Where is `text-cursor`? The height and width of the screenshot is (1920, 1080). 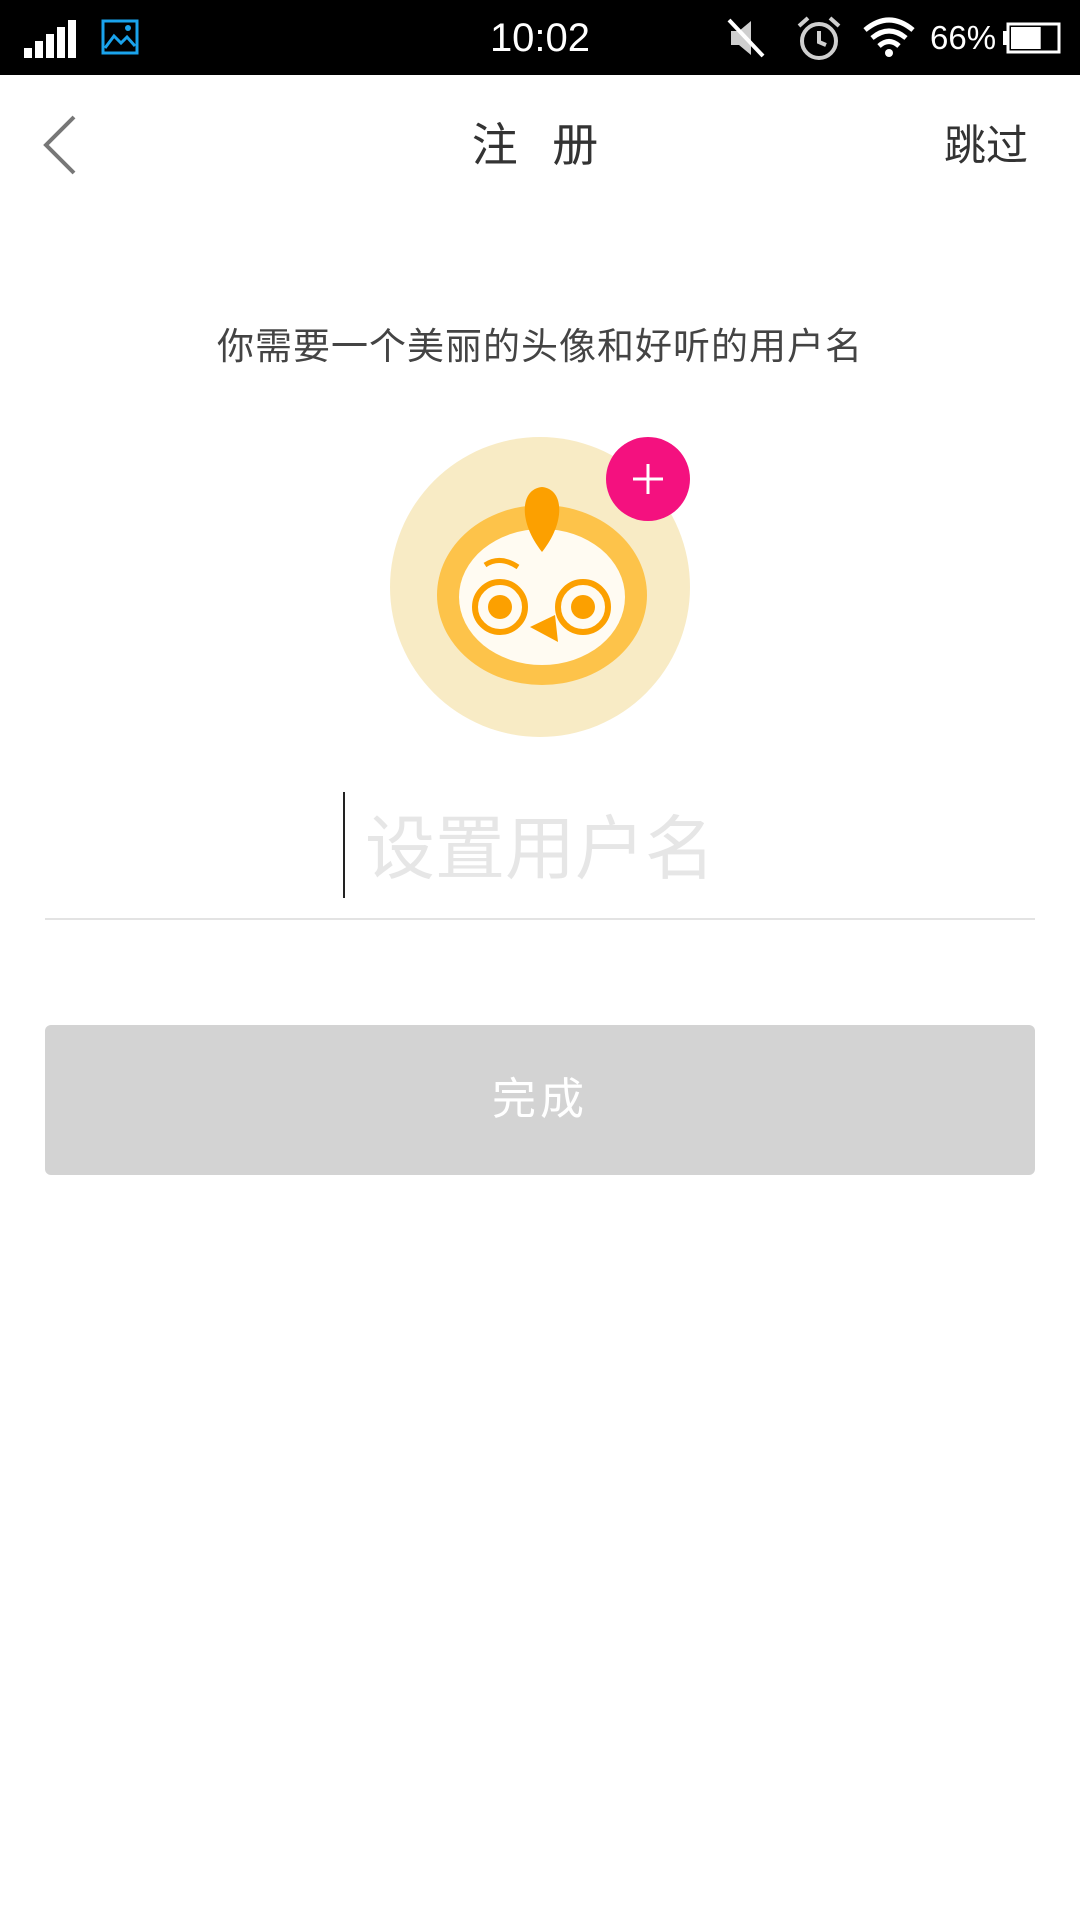 text-cursor is located at coordinates (344, 845).